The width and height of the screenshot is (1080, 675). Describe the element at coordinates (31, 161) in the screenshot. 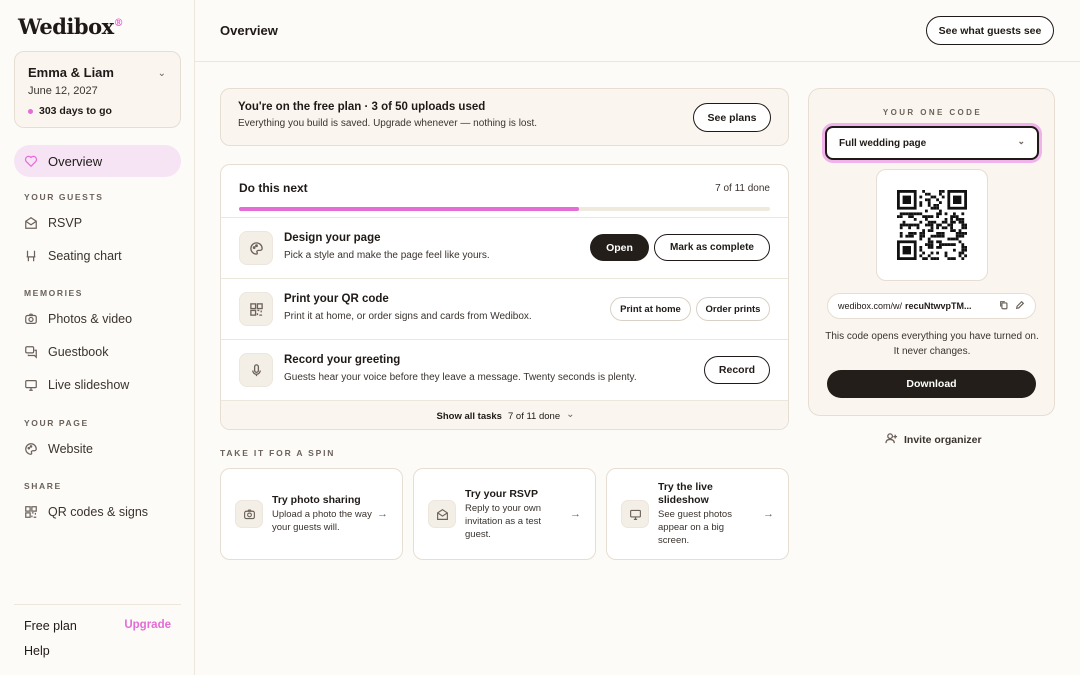

I see `heart-icon` at that location.